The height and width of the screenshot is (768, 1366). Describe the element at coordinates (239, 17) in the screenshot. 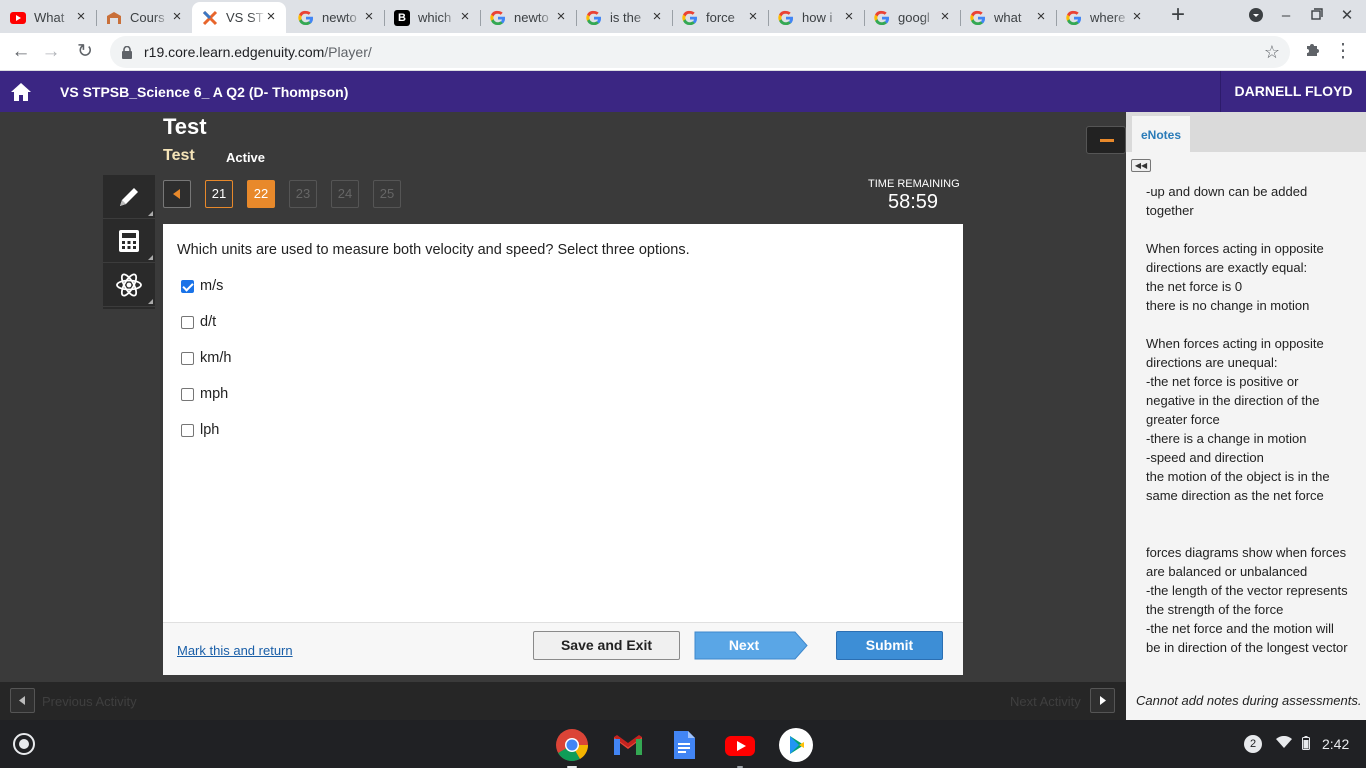

I see `tab-3: VS ST ×` at that location.